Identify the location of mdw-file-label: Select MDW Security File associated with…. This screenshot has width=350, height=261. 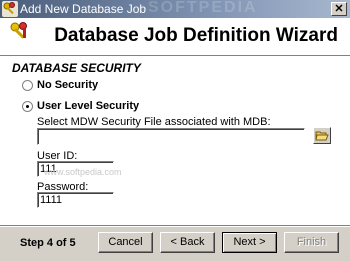
(154, 122).